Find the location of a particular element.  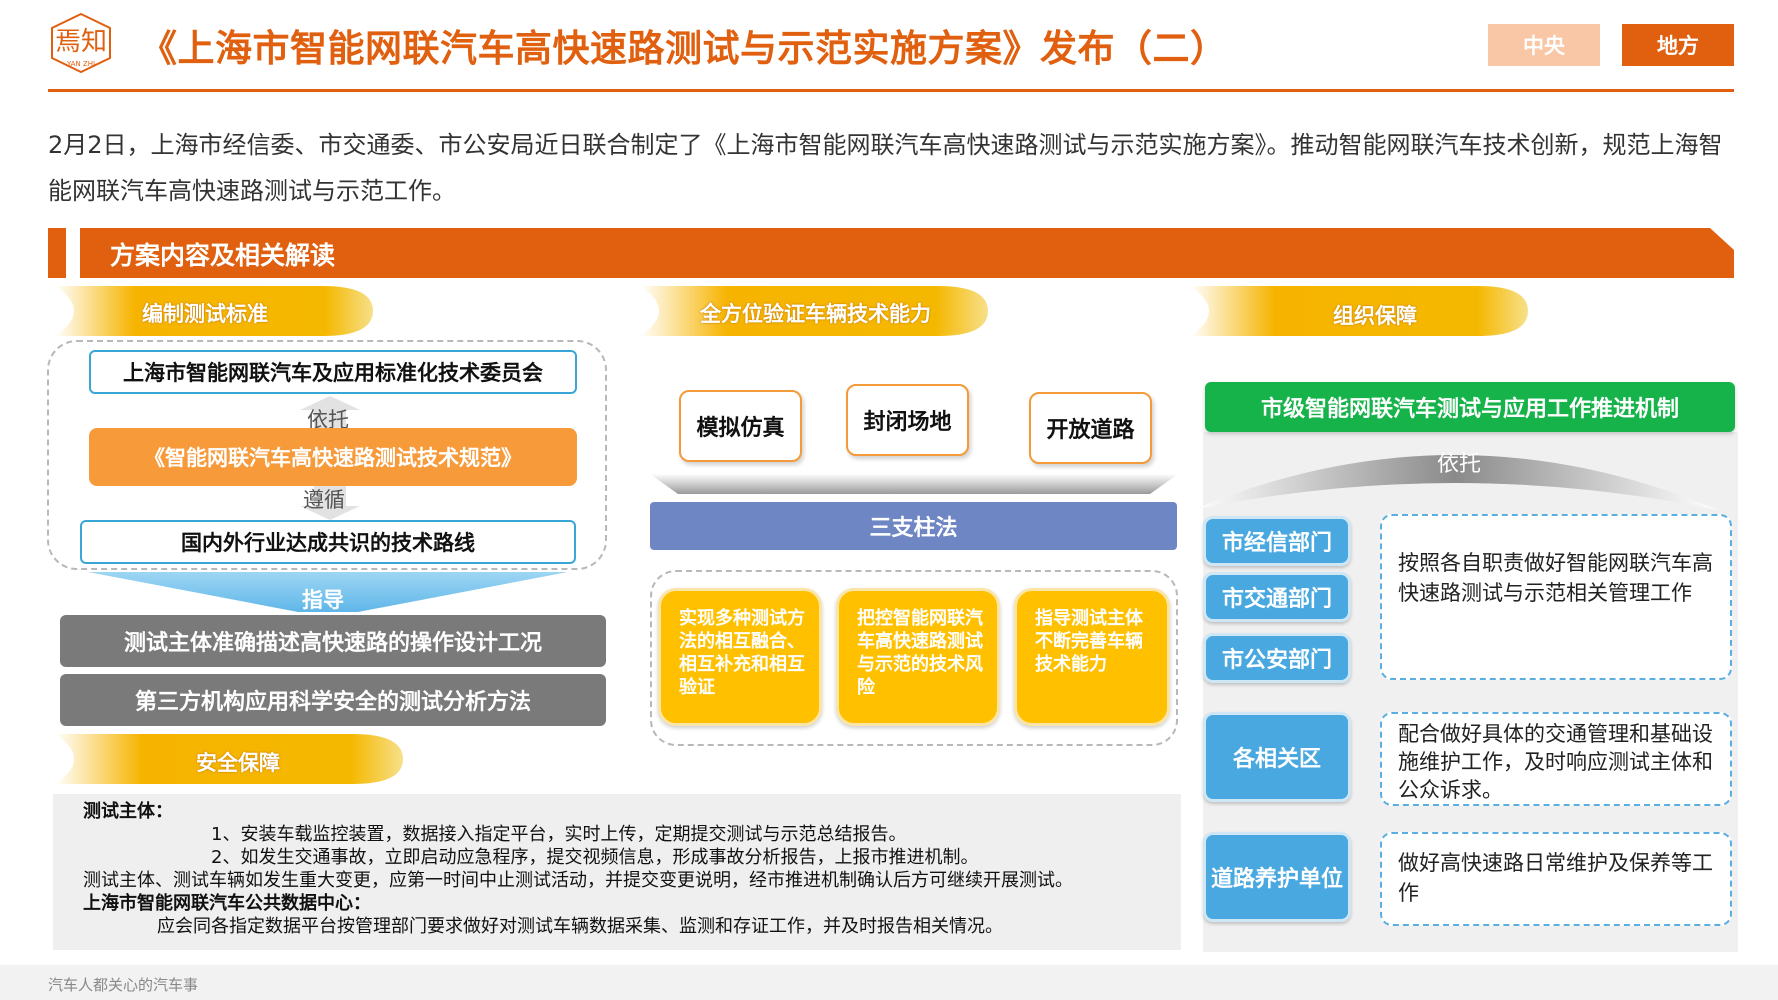

dept-road-maintenance: 道路养护单位 is located at coordinates (1277, 877).